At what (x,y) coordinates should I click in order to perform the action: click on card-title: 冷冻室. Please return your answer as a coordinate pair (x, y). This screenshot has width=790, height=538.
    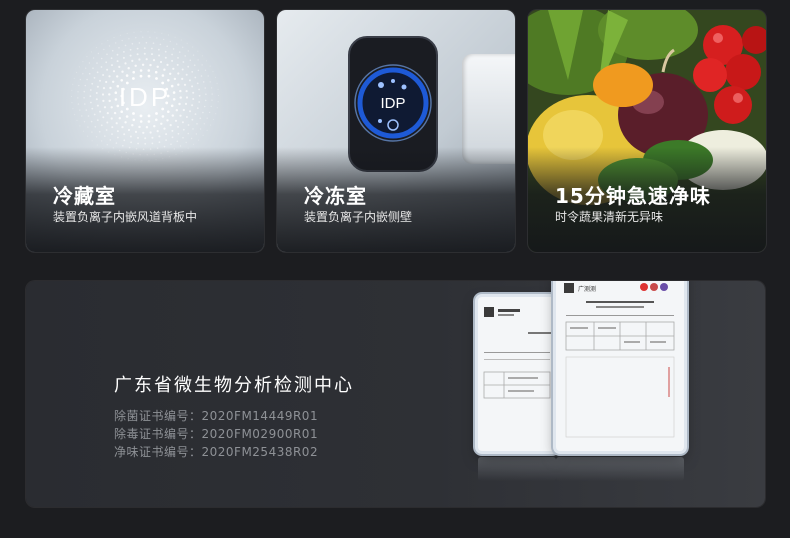
    Looking at the image, I should click on (335, 196).